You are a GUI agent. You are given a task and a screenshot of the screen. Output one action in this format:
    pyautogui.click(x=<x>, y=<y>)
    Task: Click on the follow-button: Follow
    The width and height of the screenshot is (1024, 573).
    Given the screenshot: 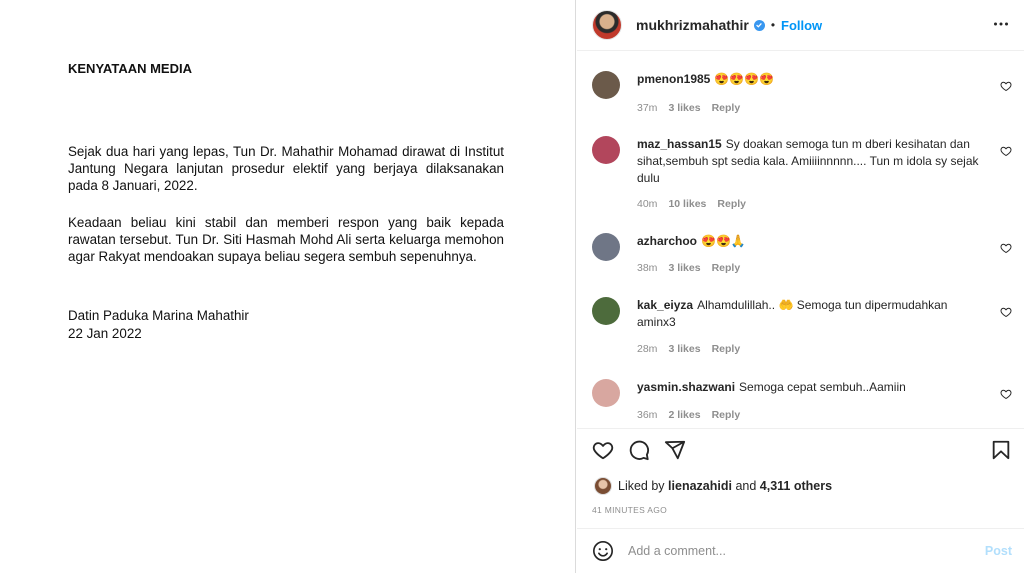 What is the action you would take?
    pyautogui.click(x=801, y=25)
    